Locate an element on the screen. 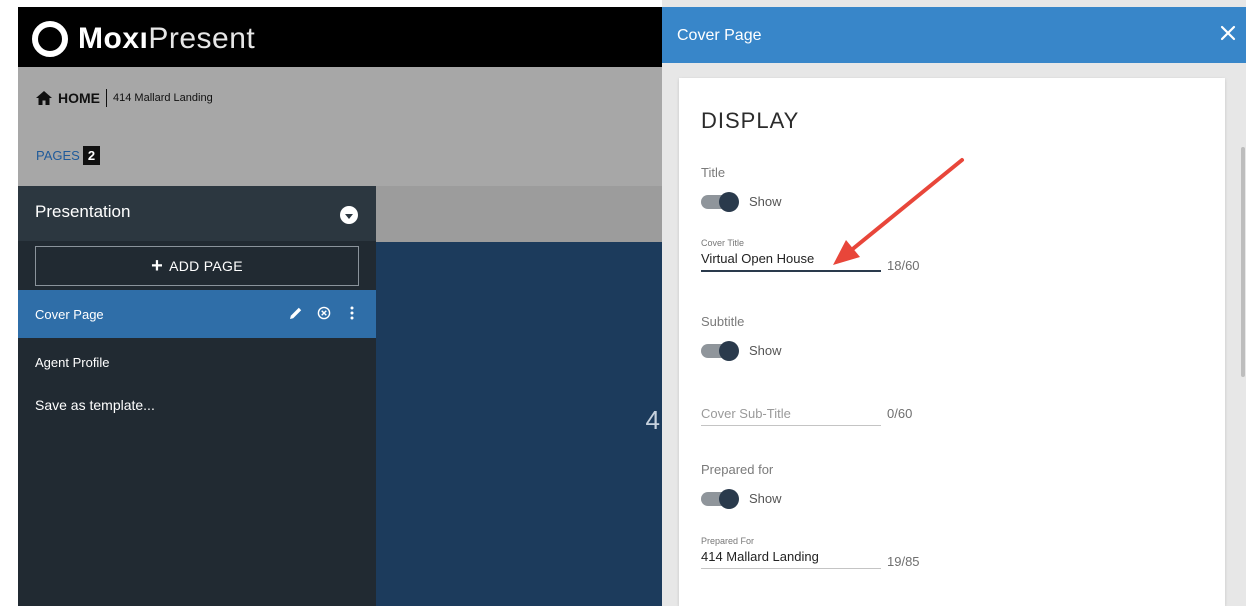 The height and width of the screenshot is (606, 1246). breadcrumb-separator is located at coordinates (106, 98).